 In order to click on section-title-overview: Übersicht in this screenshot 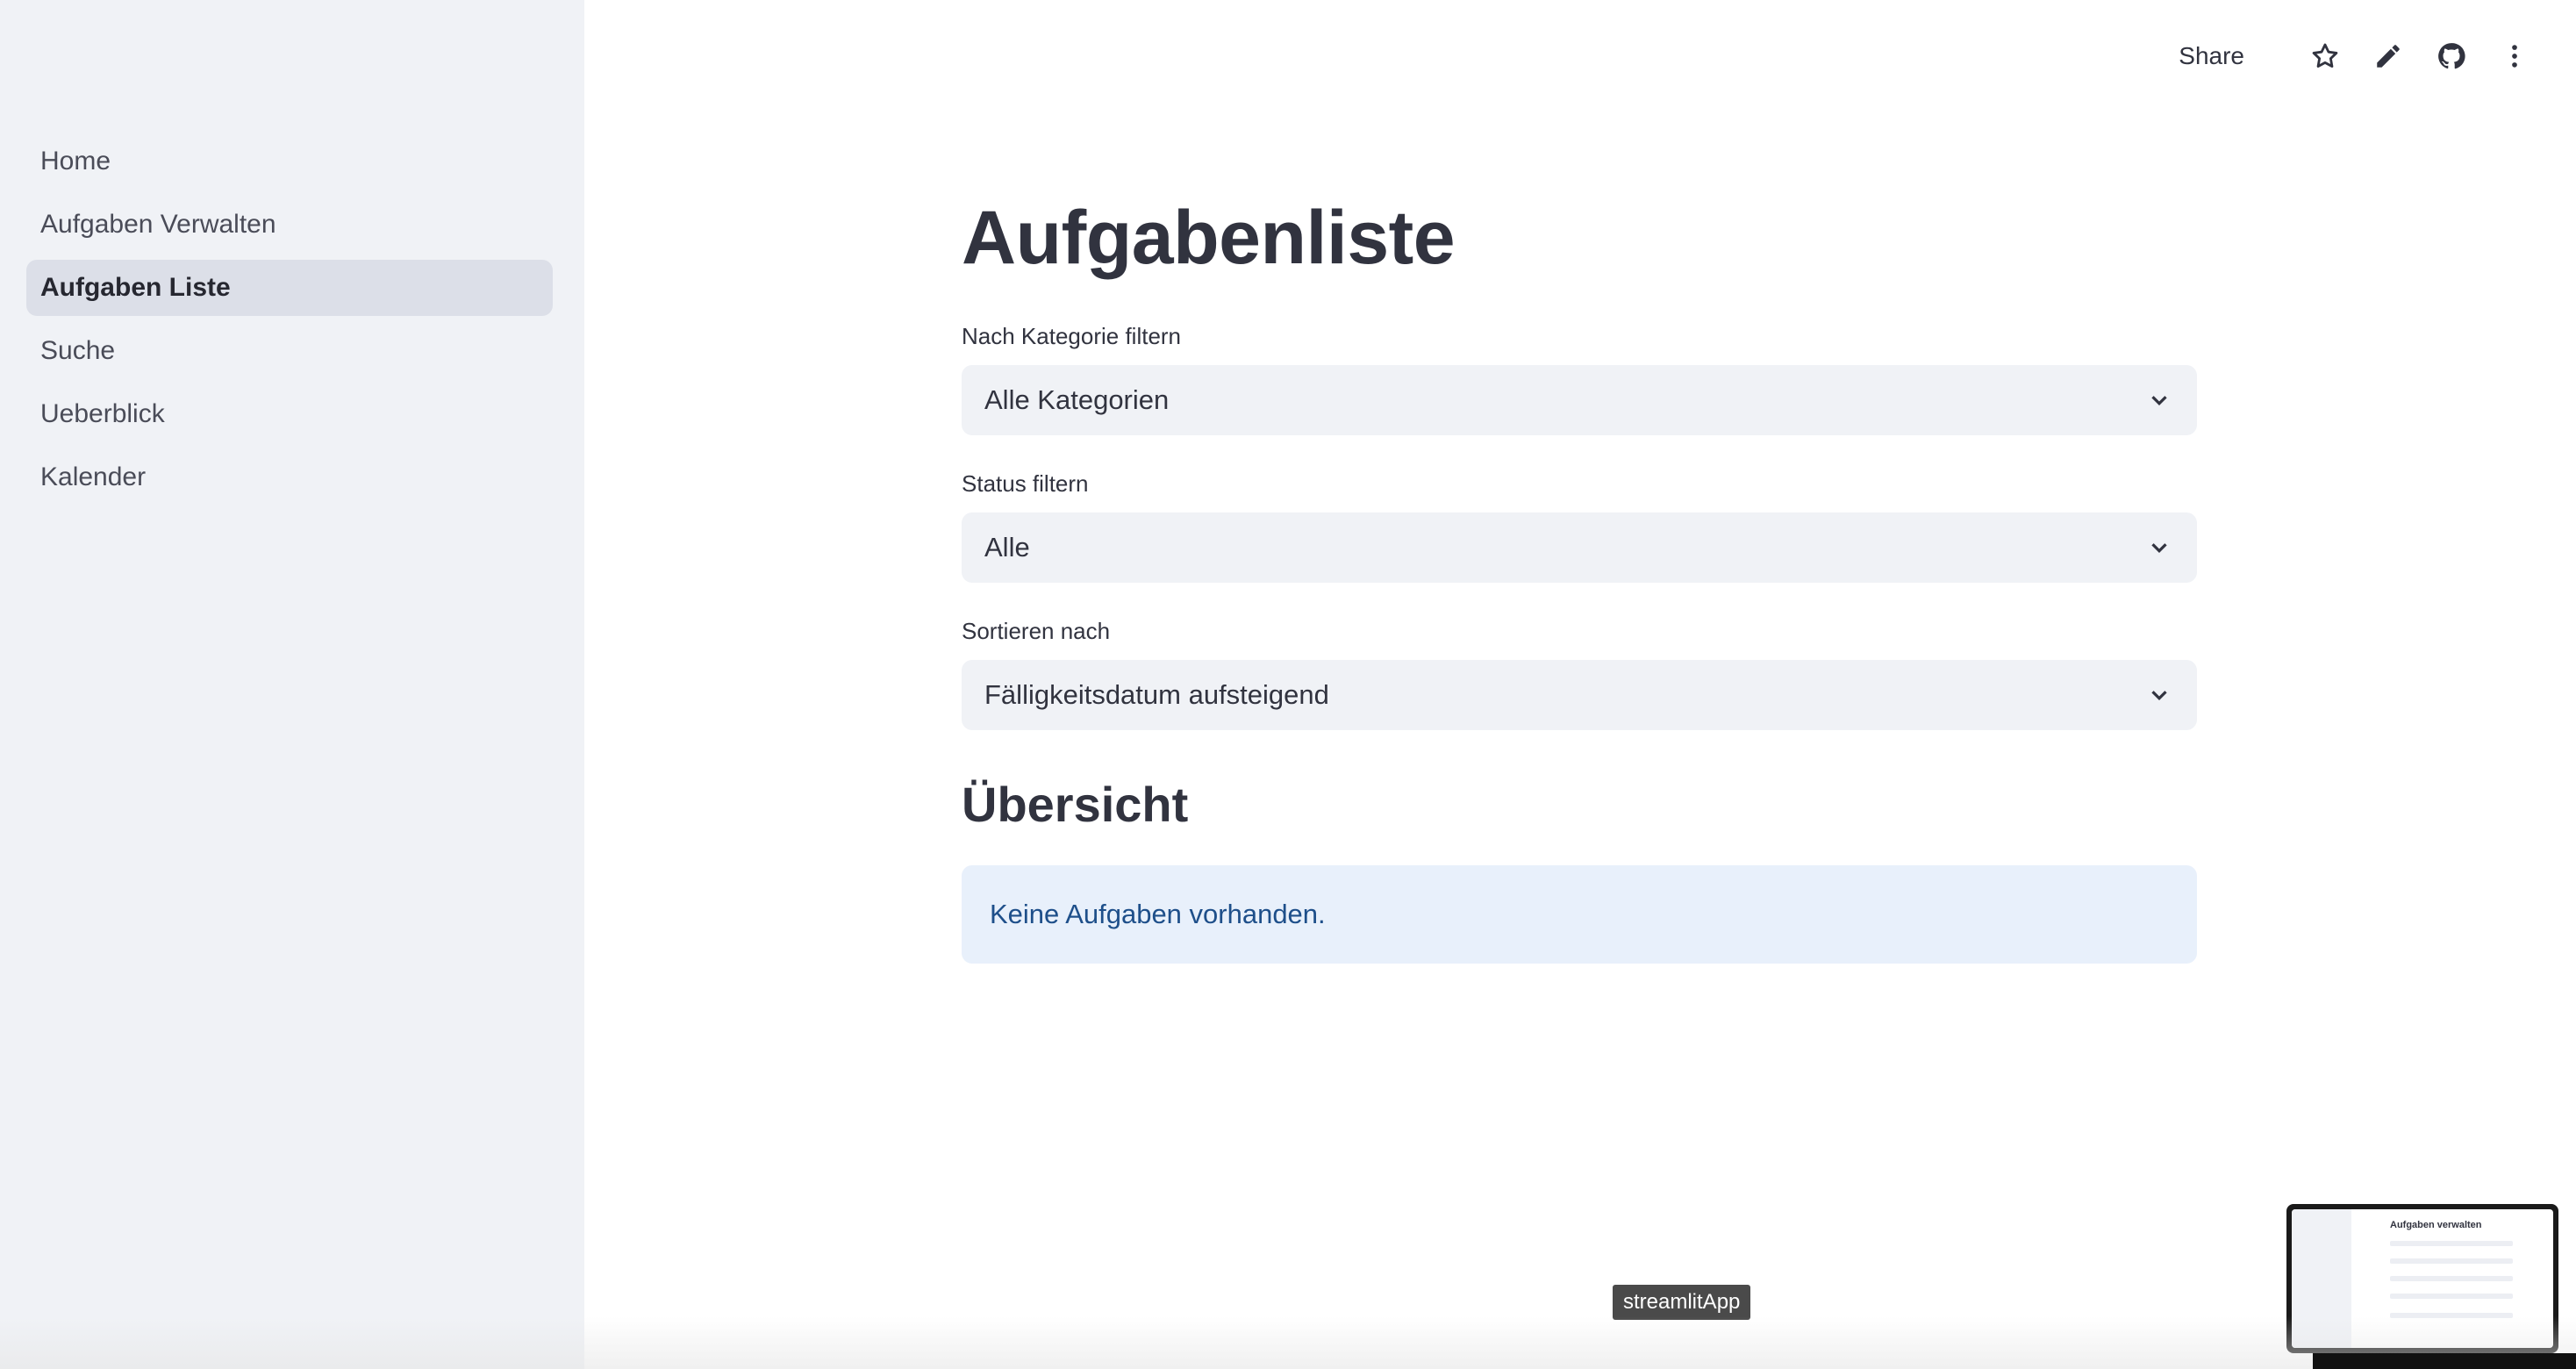, I will do `click(1075, 804)`.